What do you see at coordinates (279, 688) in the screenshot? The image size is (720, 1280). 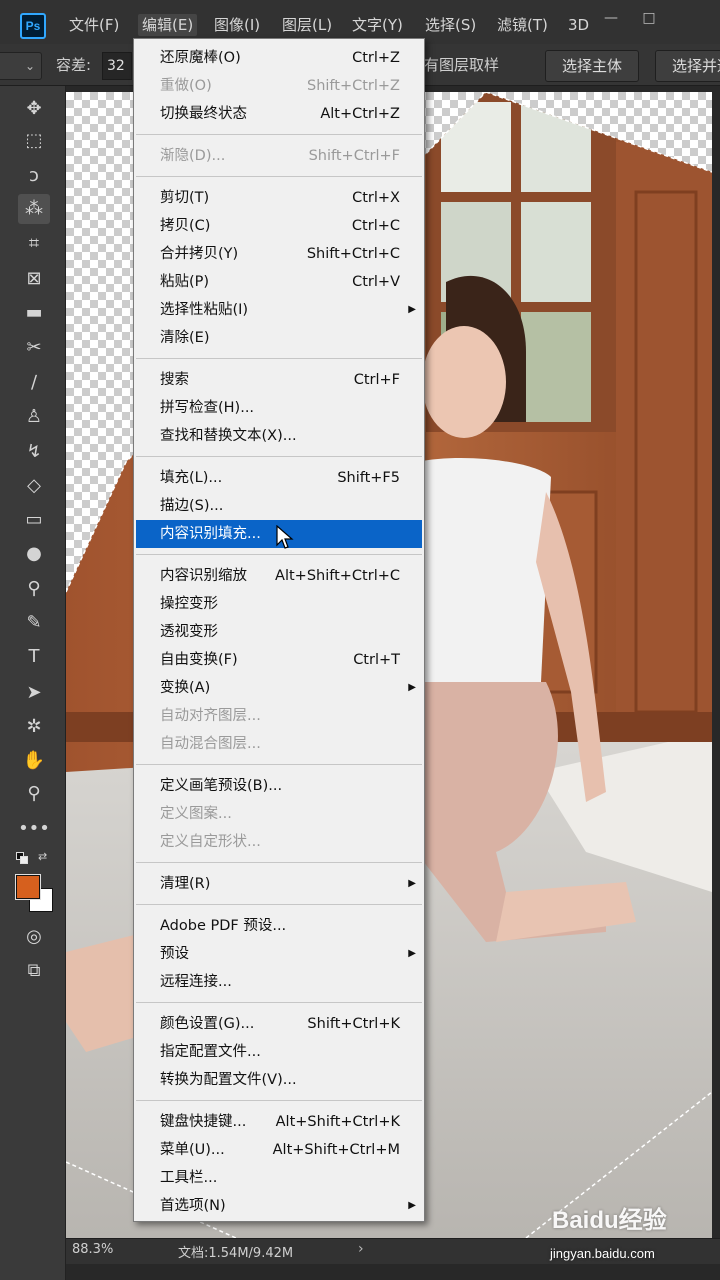 I see `menu-item: 变换(A) ▶` at bounding box center [279, 688].